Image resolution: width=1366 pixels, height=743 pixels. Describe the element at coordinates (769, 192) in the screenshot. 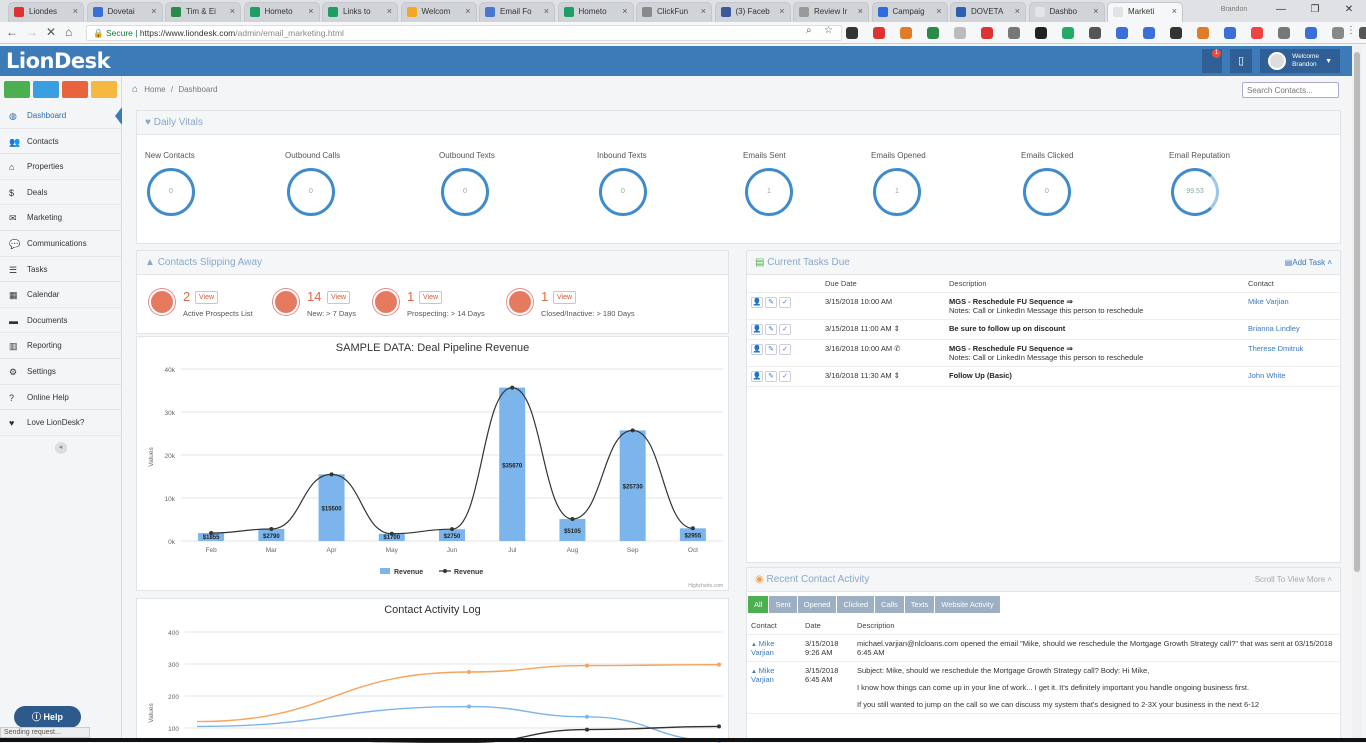

I see `vital-value: 1` at that location.